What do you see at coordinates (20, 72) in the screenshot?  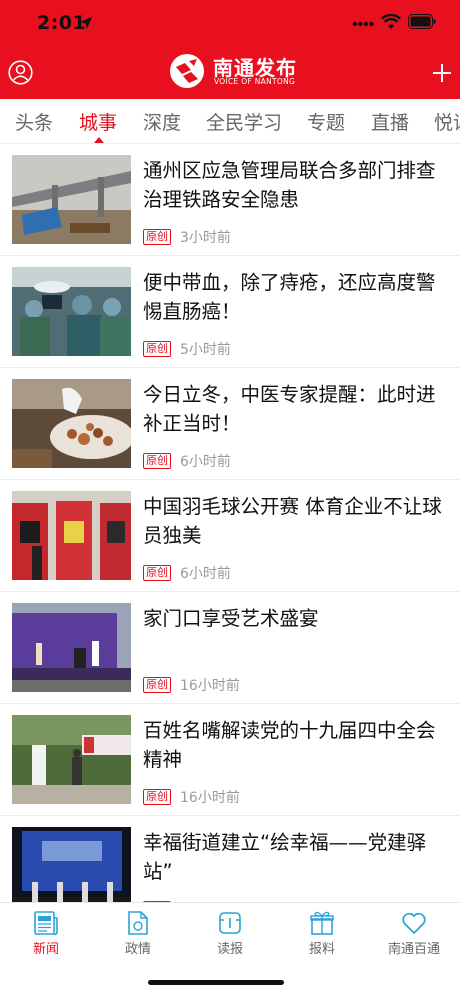 I see `user-profile-icon` at bounding box center [20, 72].